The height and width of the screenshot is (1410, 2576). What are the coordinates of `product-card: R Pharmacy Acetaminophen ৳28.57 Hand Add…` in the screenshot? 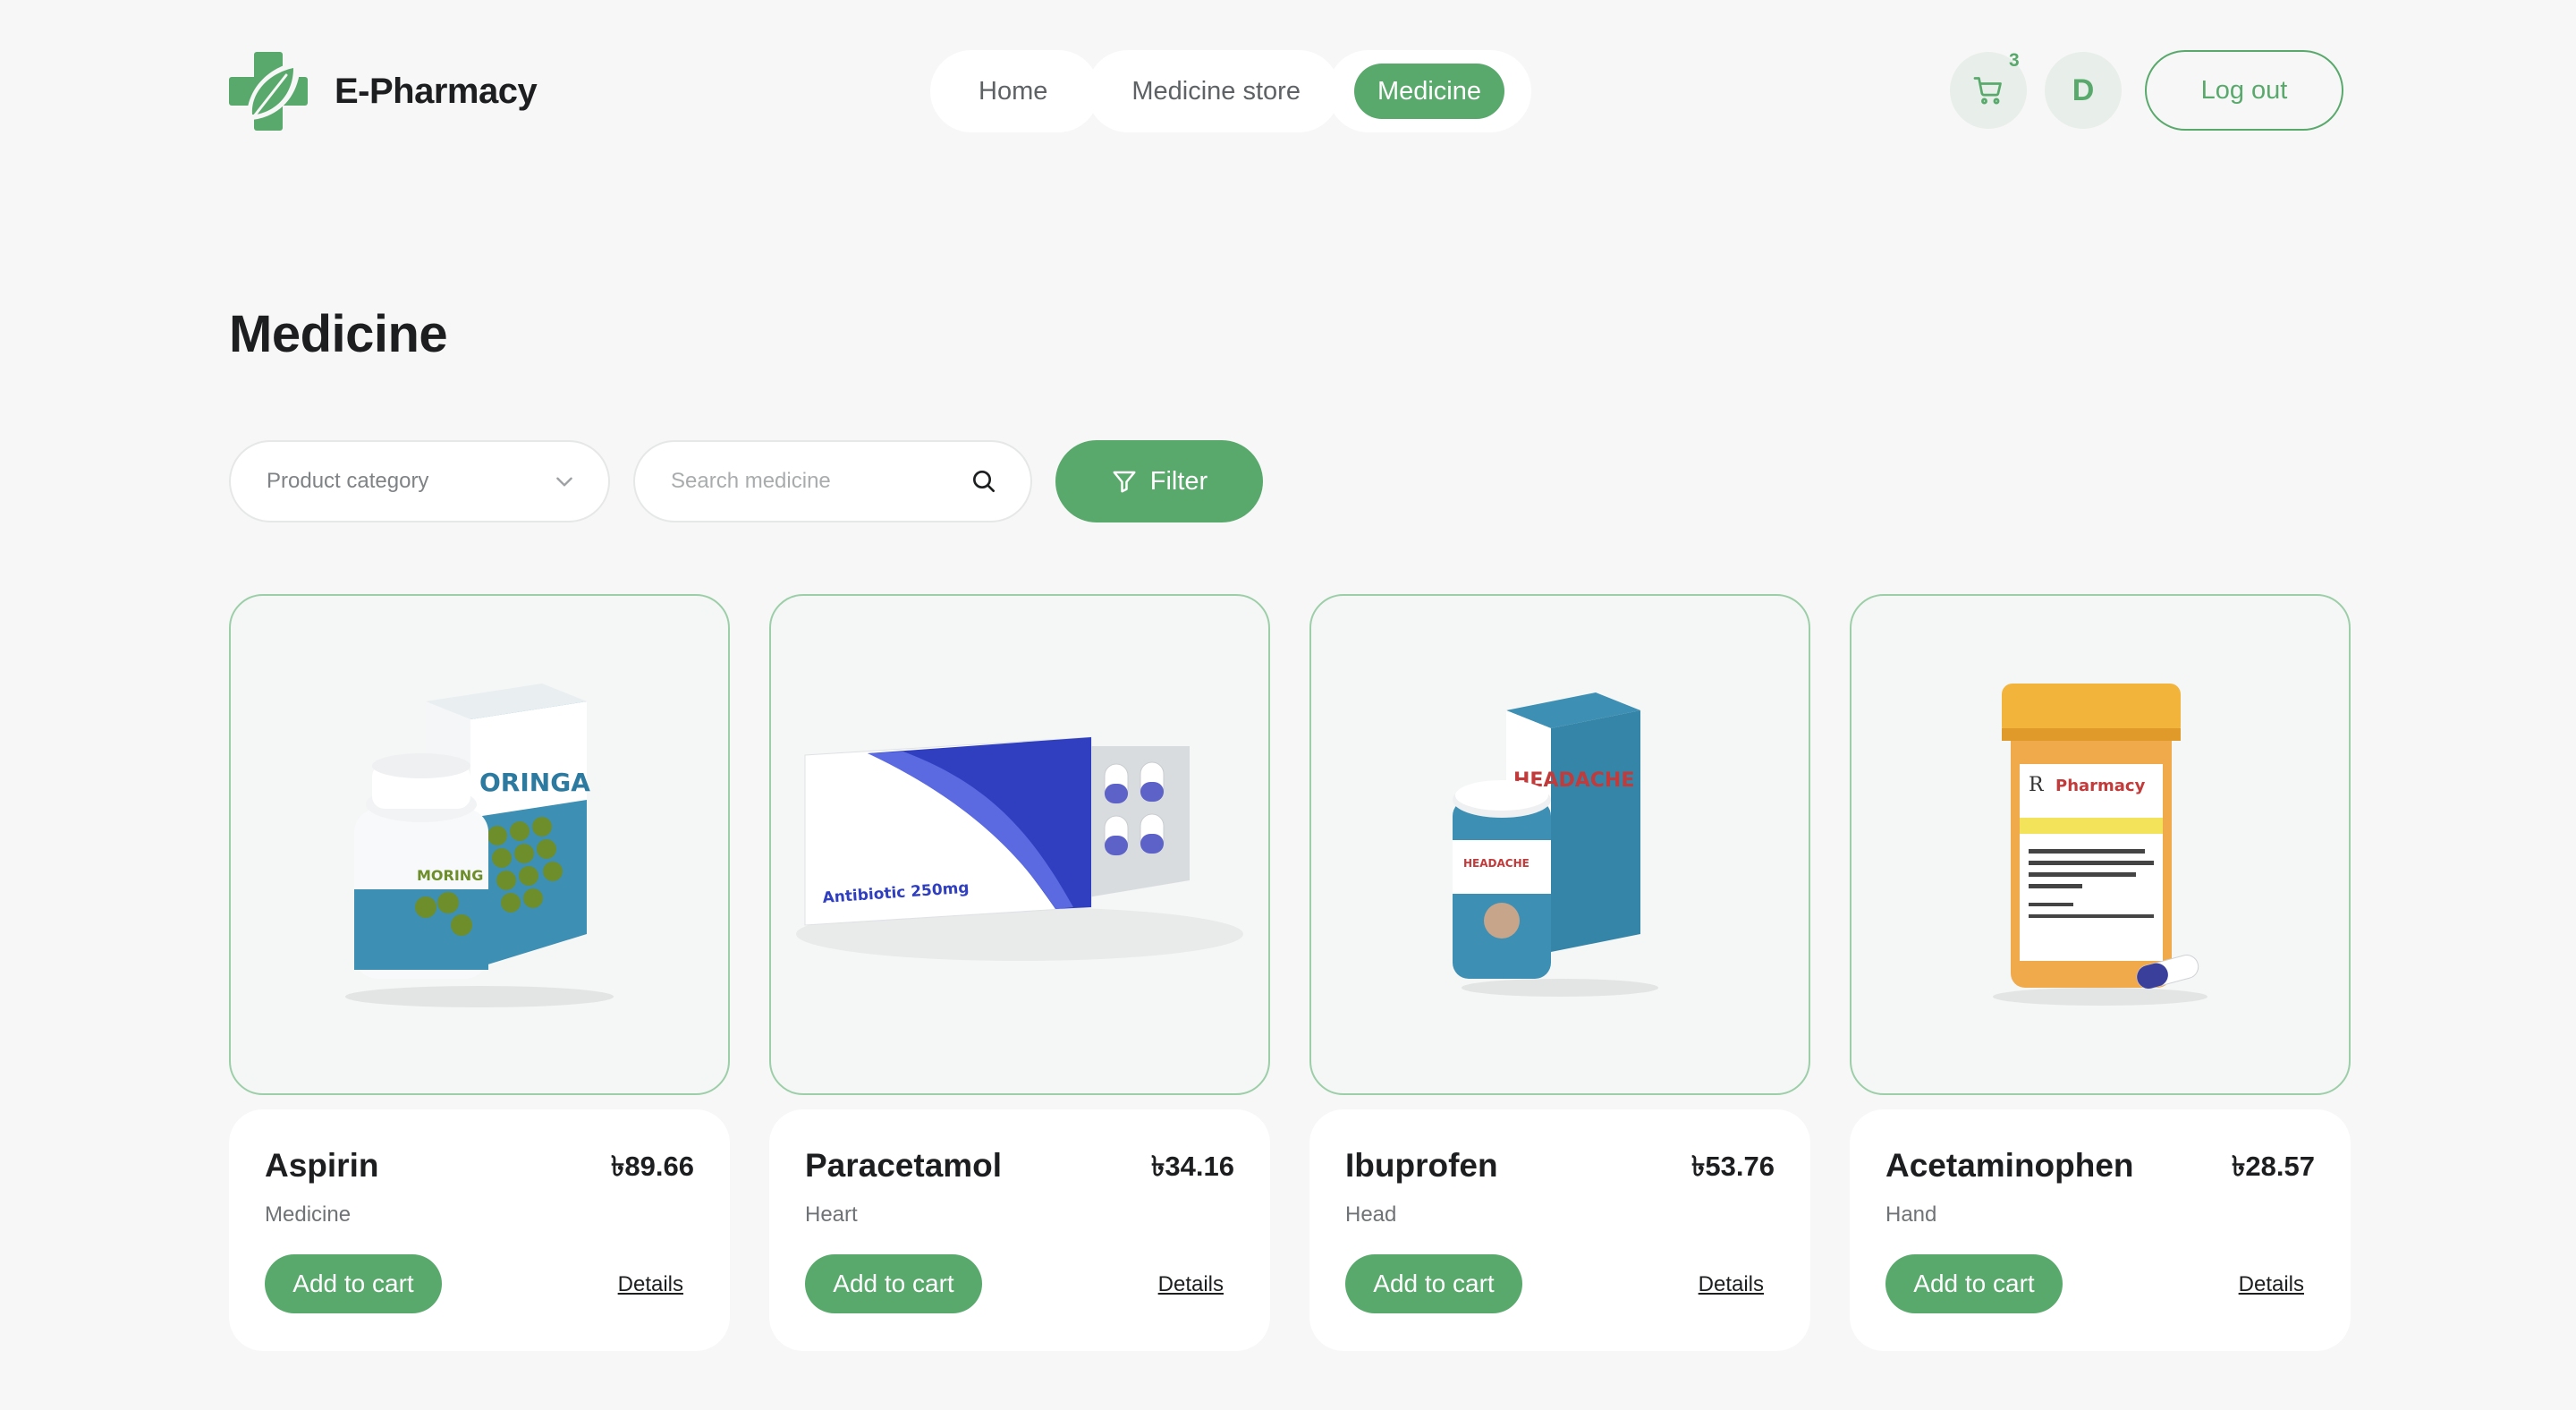 It's located at (2100, 973).